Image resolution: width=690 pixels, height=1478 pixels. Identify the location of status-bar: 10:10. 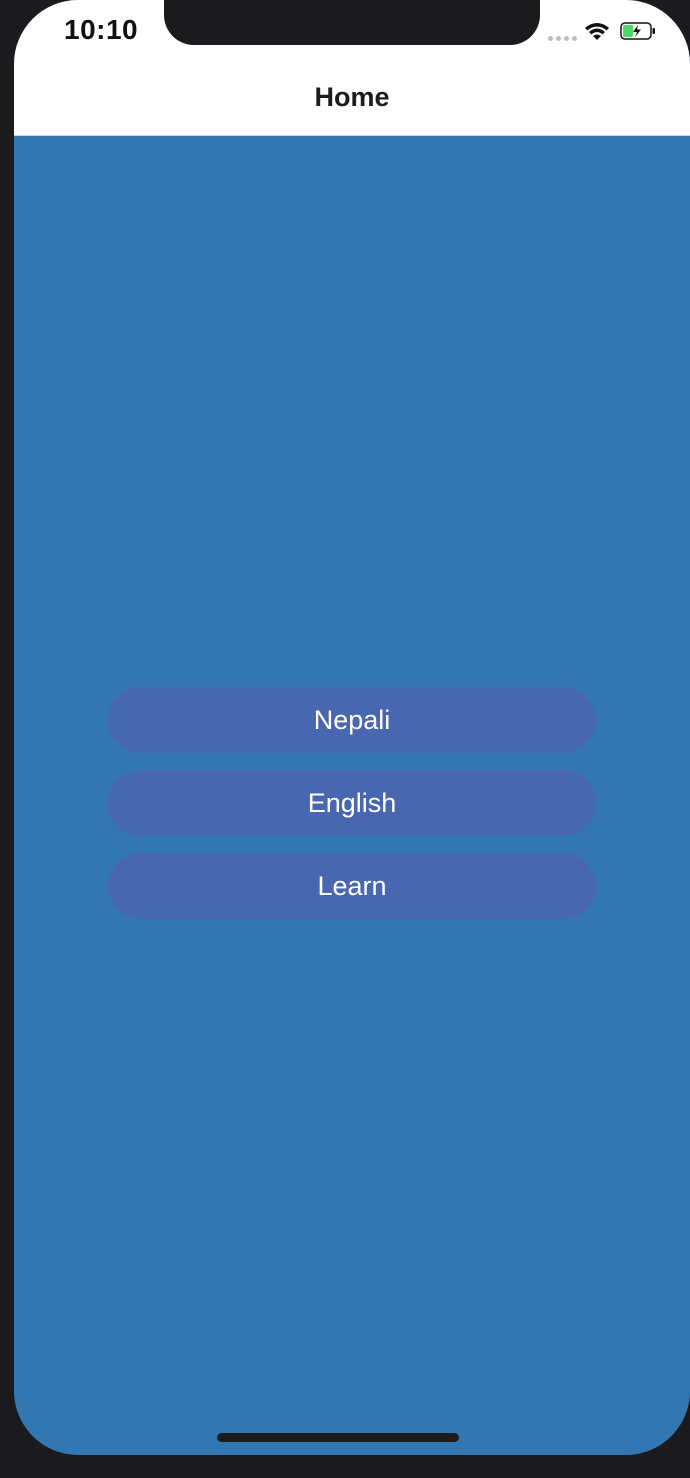
(352, 35).